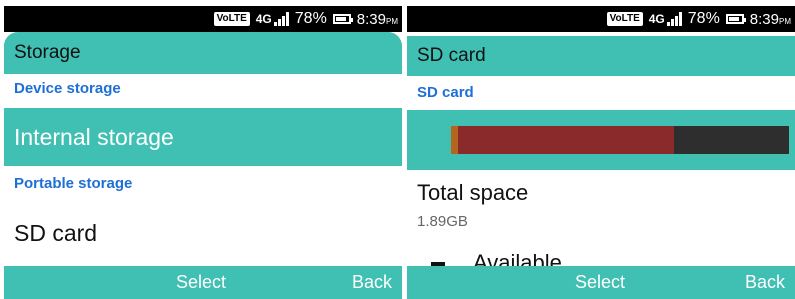 Image resolution: width=795 pixels, height=299 pixels. Describe the element at coordinates (442, 221) in the screenshot. I see `total-space-value: 1.89GB` at that location.